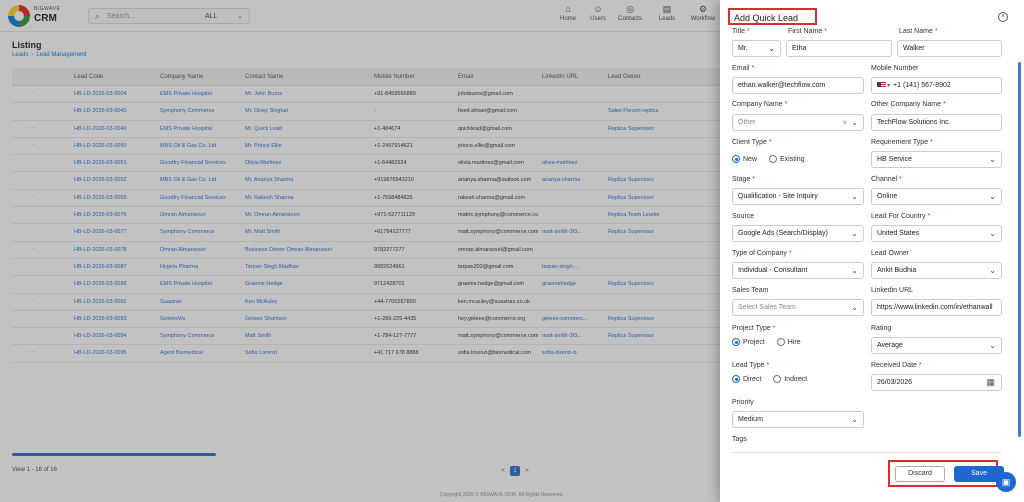 Image resolution: width=1024 pixels, height=502 pixels. I want to click on client-type-new: New, so click(744, 159).